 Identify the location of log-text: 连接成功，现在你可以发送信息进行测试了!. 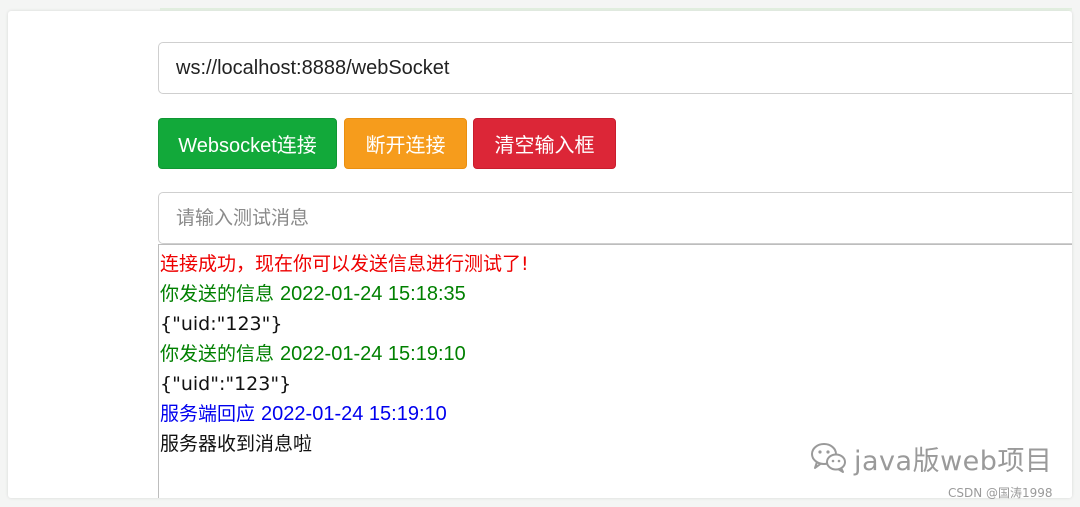
(344, 264).